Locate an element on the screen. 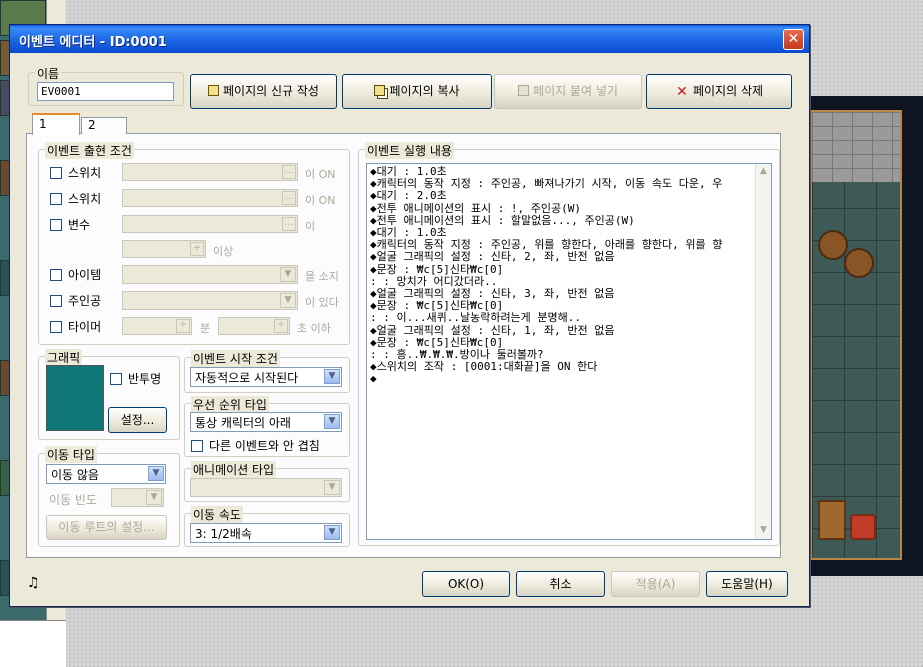 Image resolution: width=923 pixels, height=667 pixels. item-label: 아이템 is located at coordinates (85, 275).